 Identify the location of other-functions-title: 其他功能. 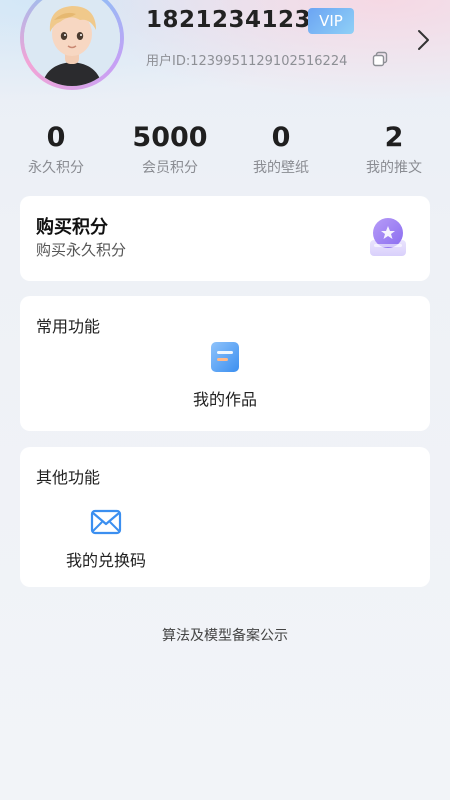
(68, 477).